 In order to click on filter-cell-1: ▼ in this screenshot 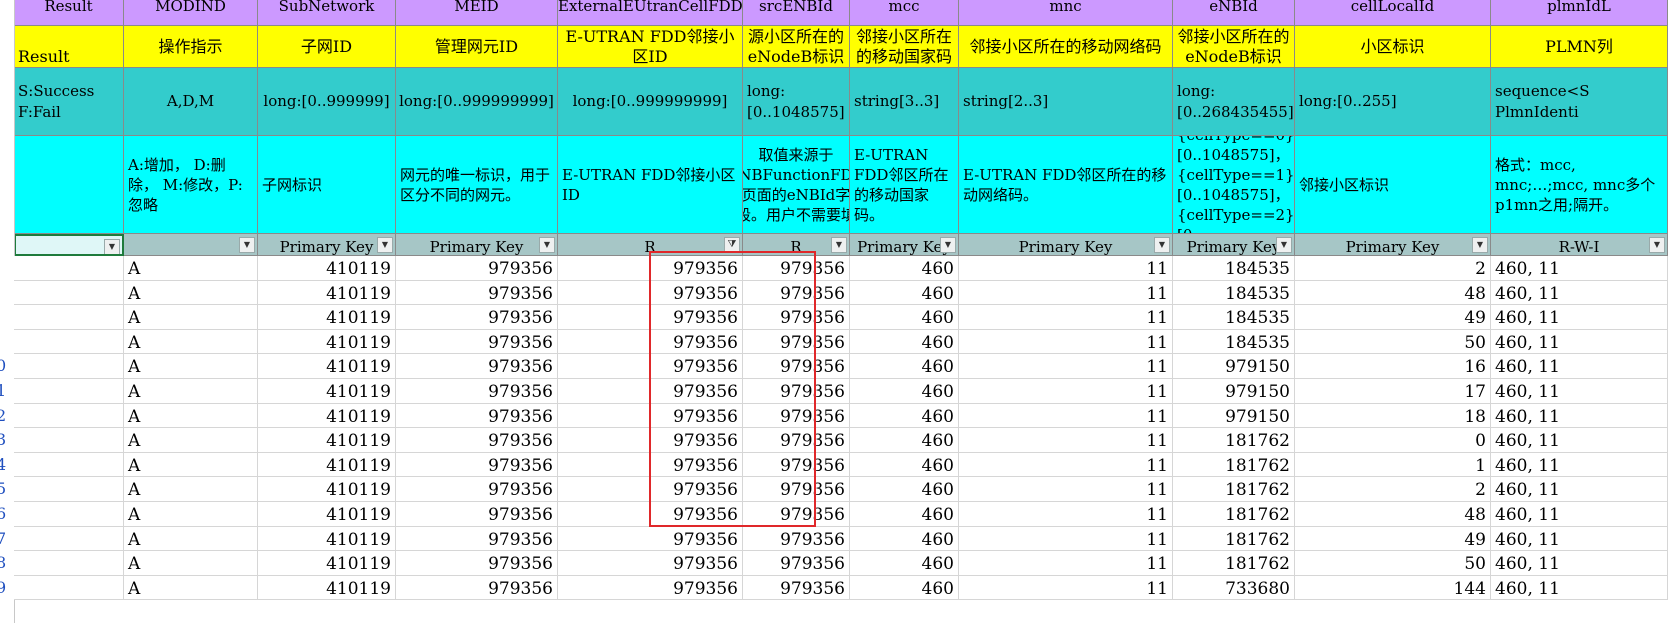, I will do `click(191, 245)`.